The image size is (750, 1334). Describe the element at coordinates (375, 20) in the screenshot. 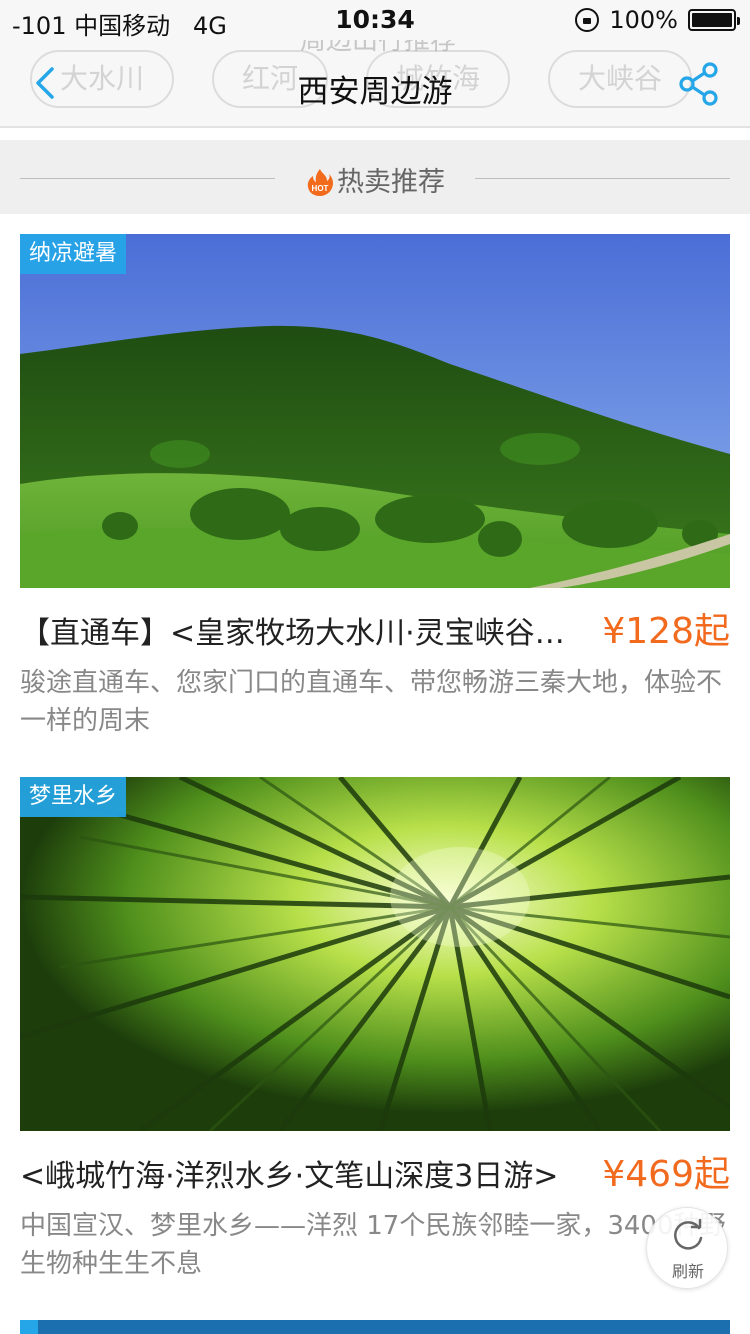

I see `status-bar: -101 中国移动 4G 10:34 100%` at that location.